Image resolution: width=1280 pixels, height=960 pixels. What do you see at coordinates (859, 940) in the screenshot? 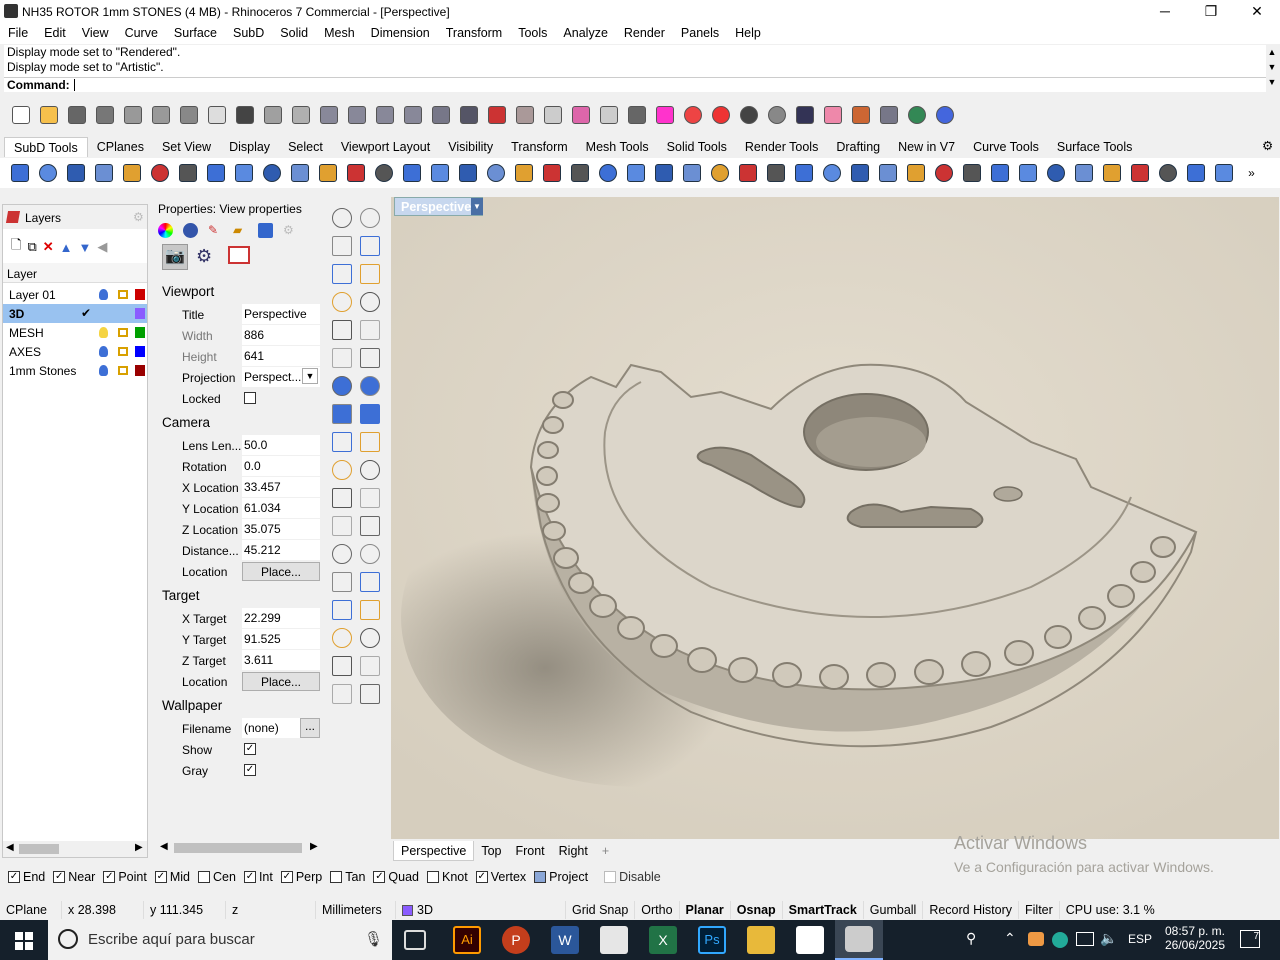
I see `rhino-taskbar-button` at bounding box center [859, 940].